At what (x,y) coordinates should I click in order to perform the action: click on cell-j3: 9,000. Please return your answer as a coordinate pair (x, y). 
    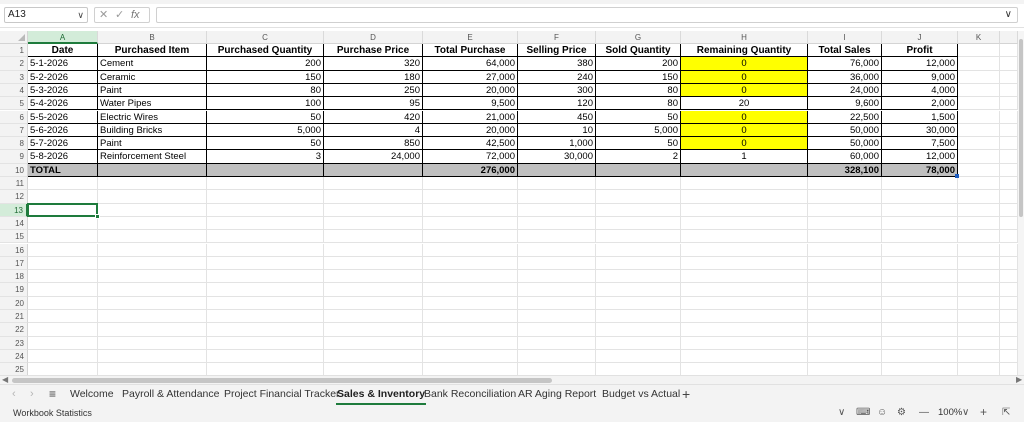
    Looking at the image, I should click on (920, 77).